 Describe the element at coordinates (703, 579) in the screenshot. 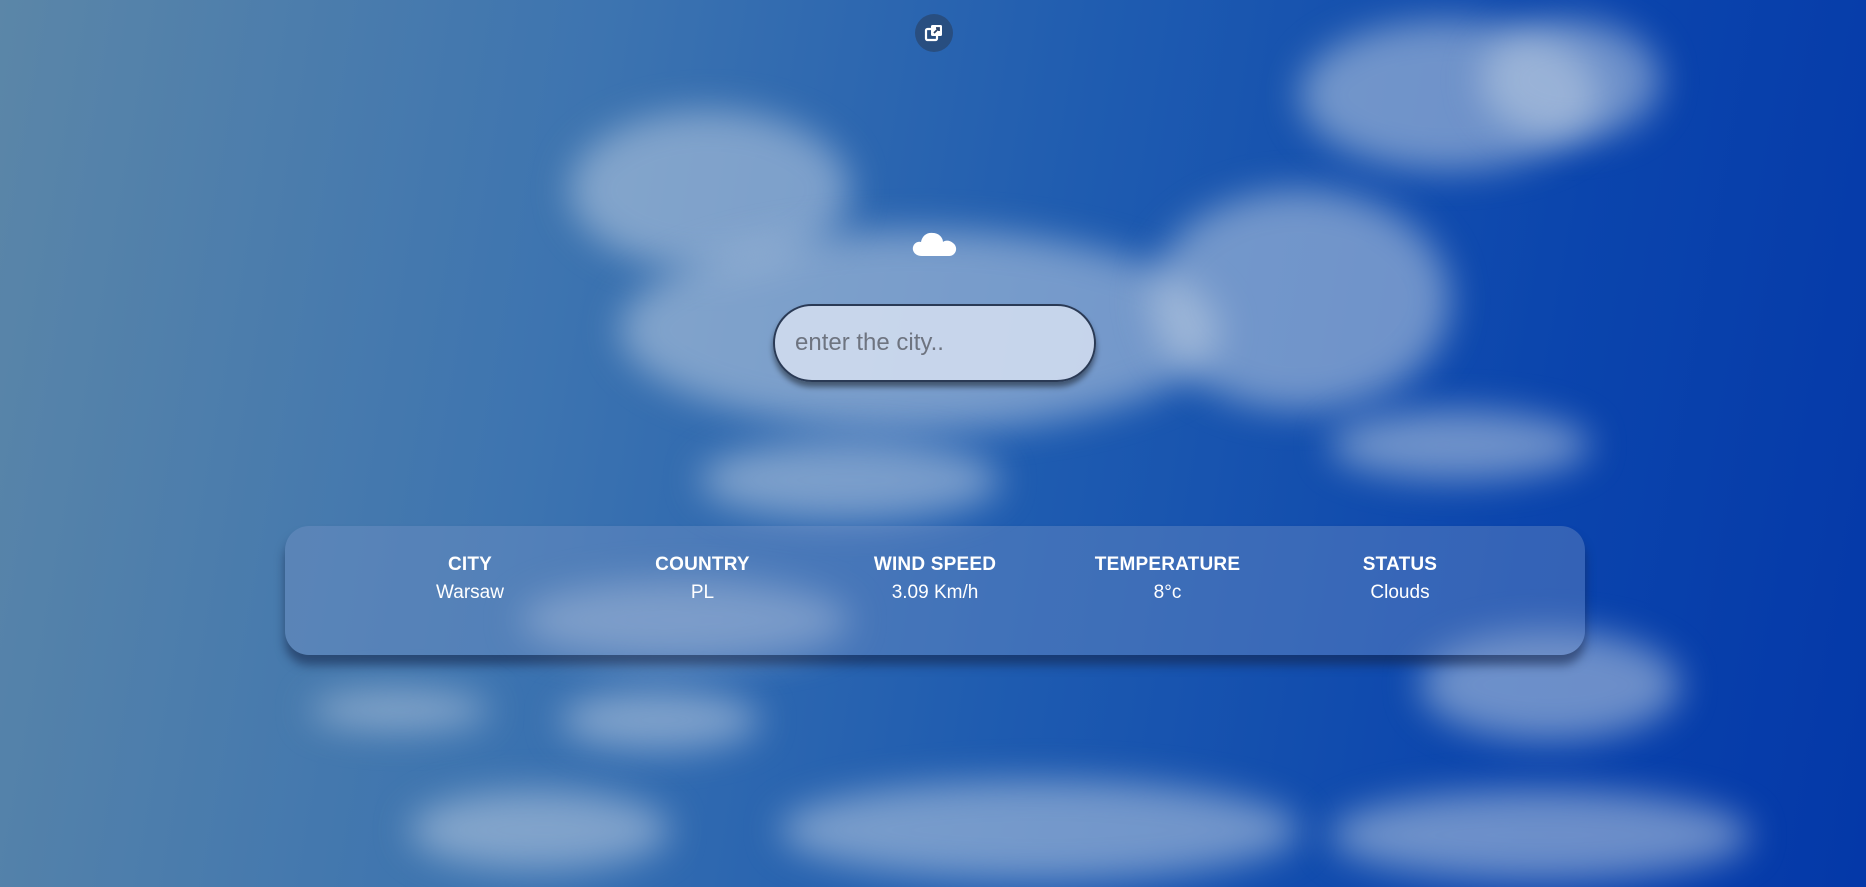

I see `country-cell: COUNTRY PL` at that location.